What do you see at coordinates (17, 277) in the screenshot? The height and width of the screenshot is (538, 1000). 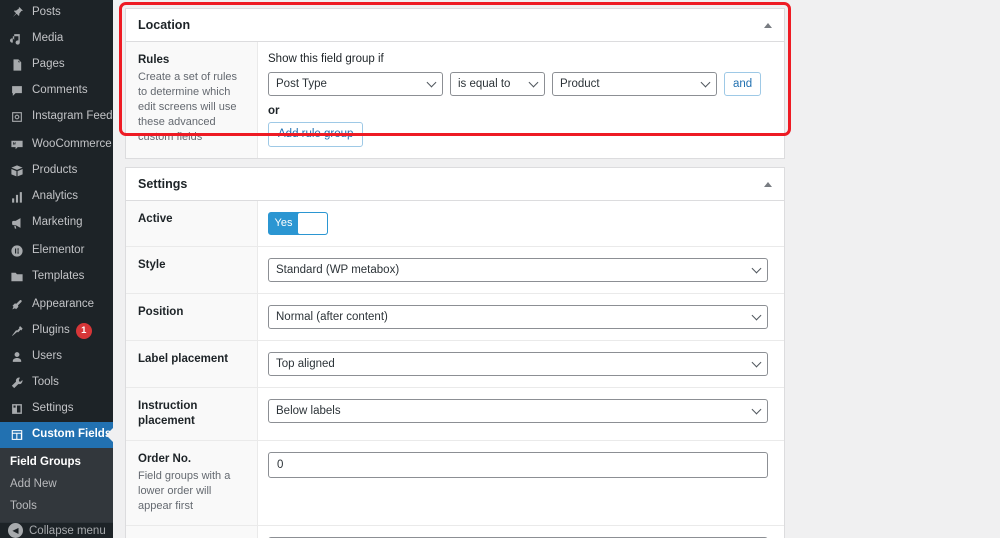 I see `templates-icon` at bounding box center [17, 277].